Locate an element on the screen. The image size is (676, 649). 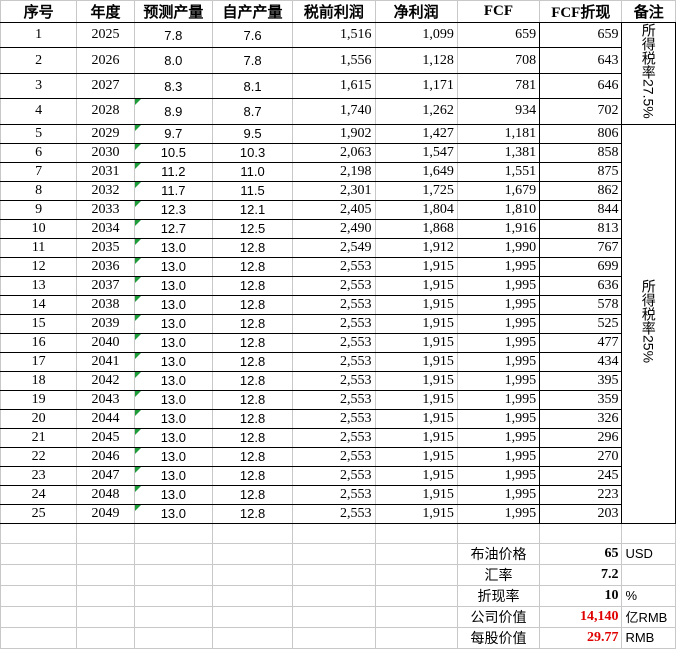
cell-fcf-discounted: 702 is located at coordinates (581, 111).